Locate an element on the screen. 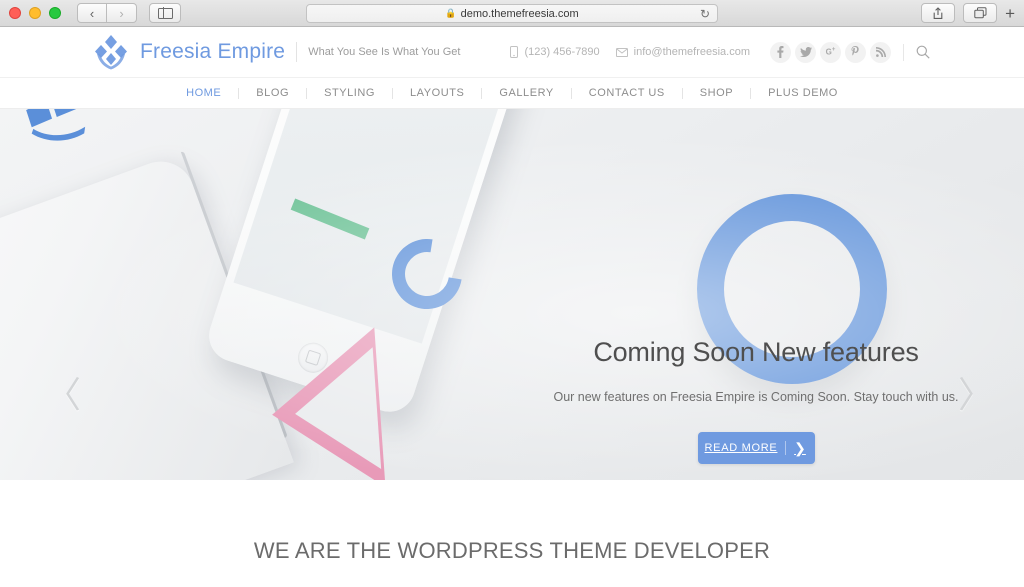 Image resolution: width=1024 pixels, height=587 pixels. phone-contact: (123) 456-7890 is located at coordinates (555, 52).